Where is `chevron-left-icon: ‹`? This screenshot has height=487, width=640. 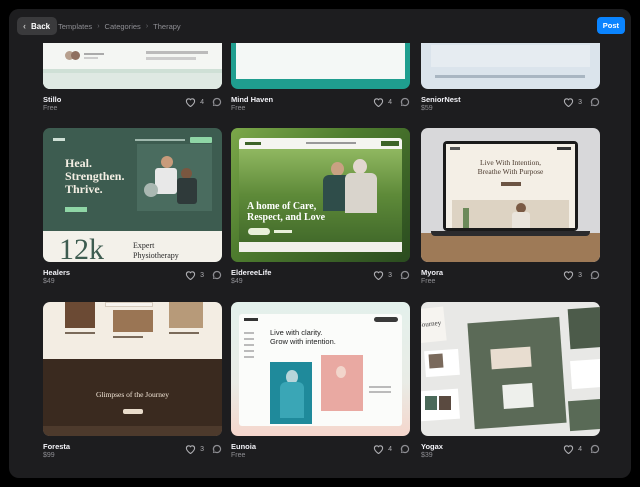
chevron-left-icon: ‹ is located at coordinates (24, 25).